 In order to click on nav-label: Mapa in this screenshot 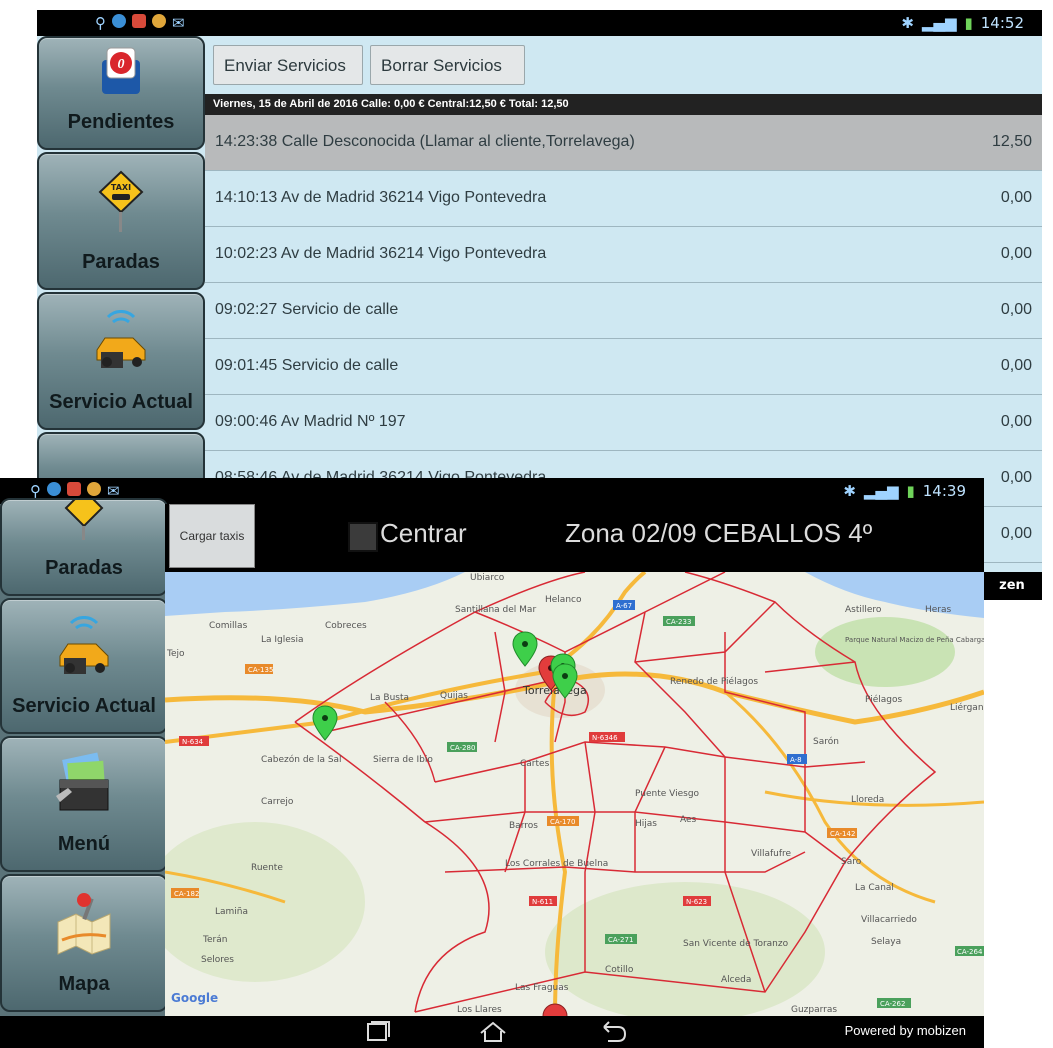, I will do `click(84, 984)`.